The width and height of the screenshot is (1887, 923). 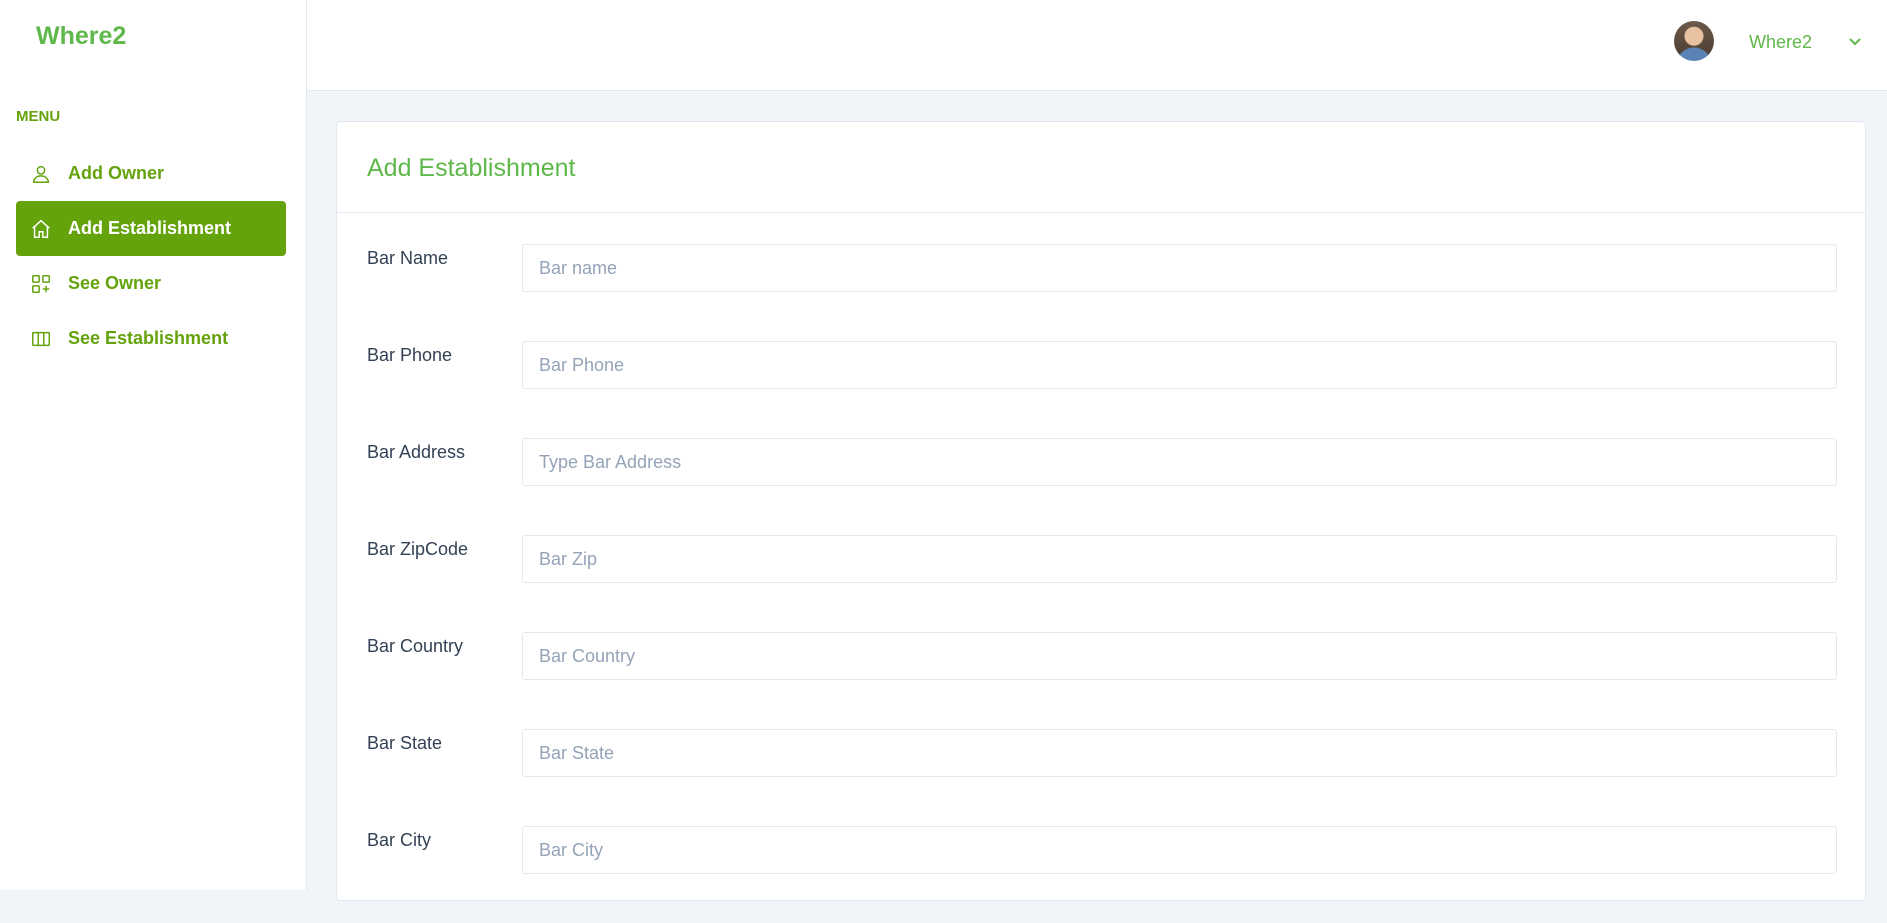 I want to click on form-row-bar-city: Bar City, so click(x=1102, y=874).